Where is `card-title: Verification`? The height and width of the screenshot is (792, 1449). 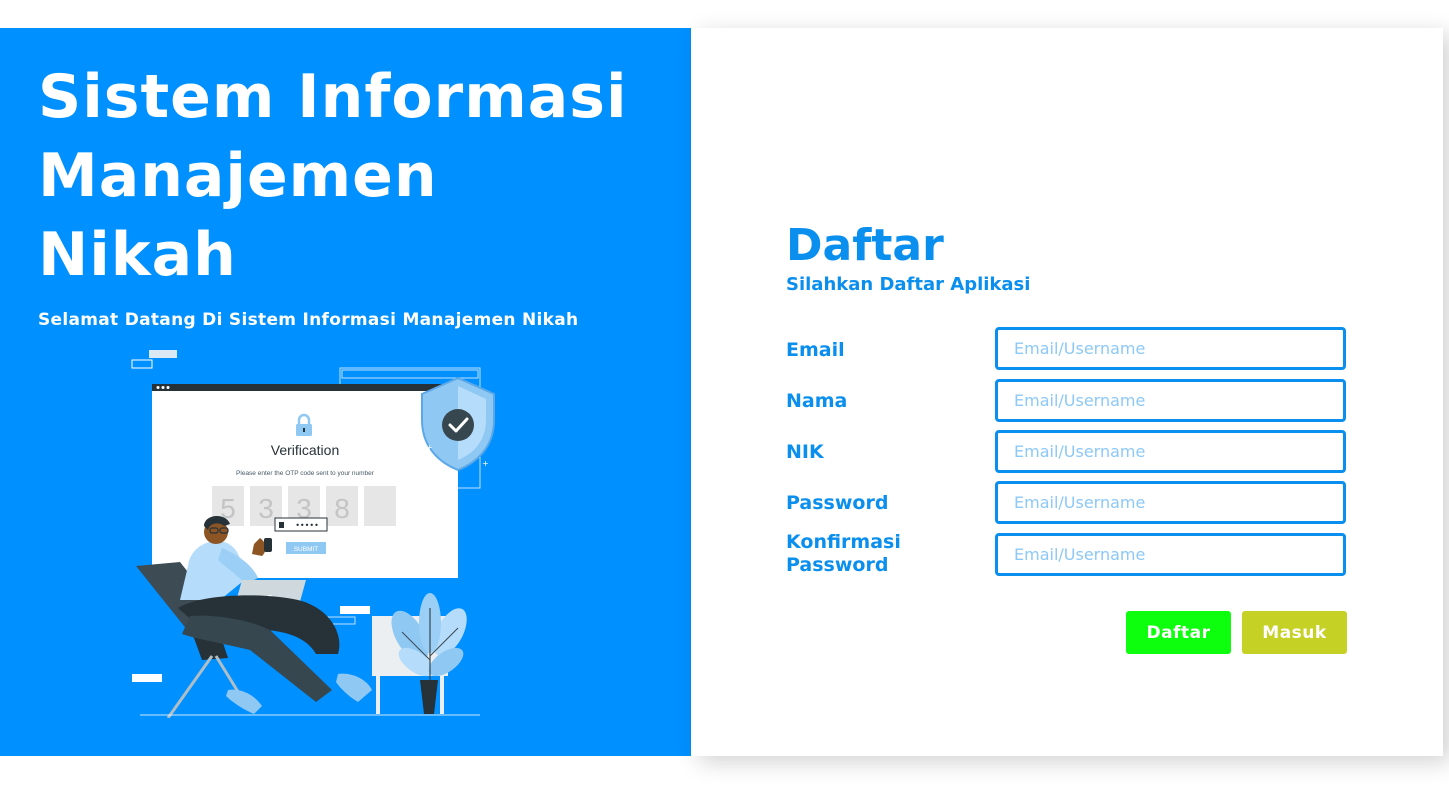 card-title: Verification is located at coordinates (305, 450).